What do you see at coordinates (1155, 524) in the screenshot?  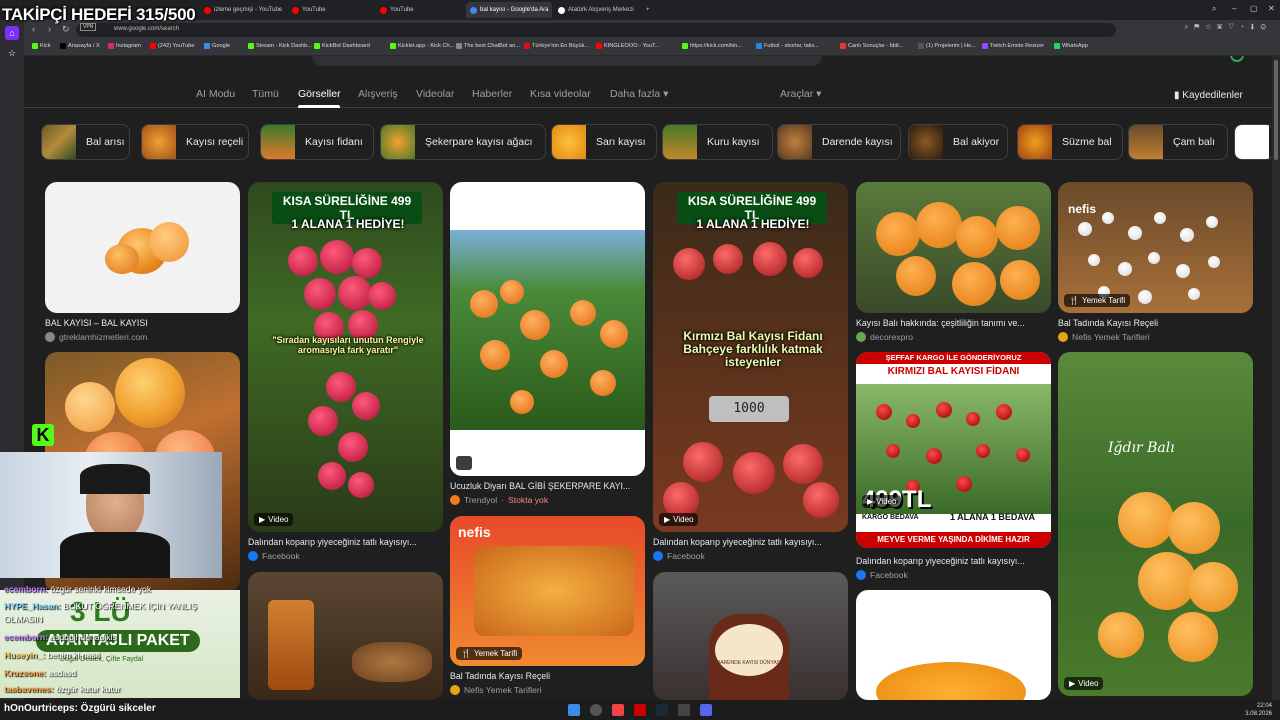 I see `result-image-igdir-apricot: Iğdır Balı ▶ Video` at bounding box center [1155, 524].